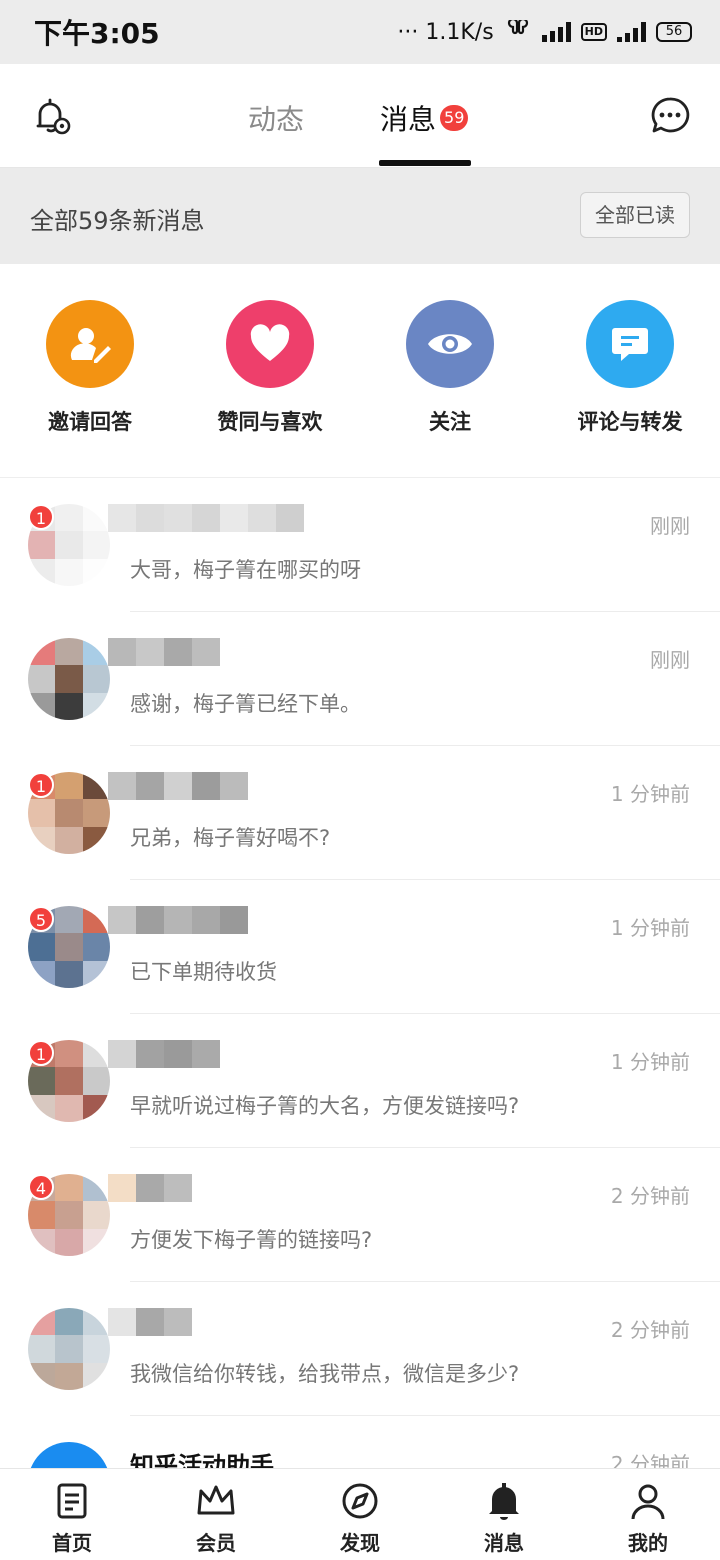 Image resolution: width=720 pixels, height=1560 pixels. I want to click on message-preview: 已下单期待收货, so click(203, 972).